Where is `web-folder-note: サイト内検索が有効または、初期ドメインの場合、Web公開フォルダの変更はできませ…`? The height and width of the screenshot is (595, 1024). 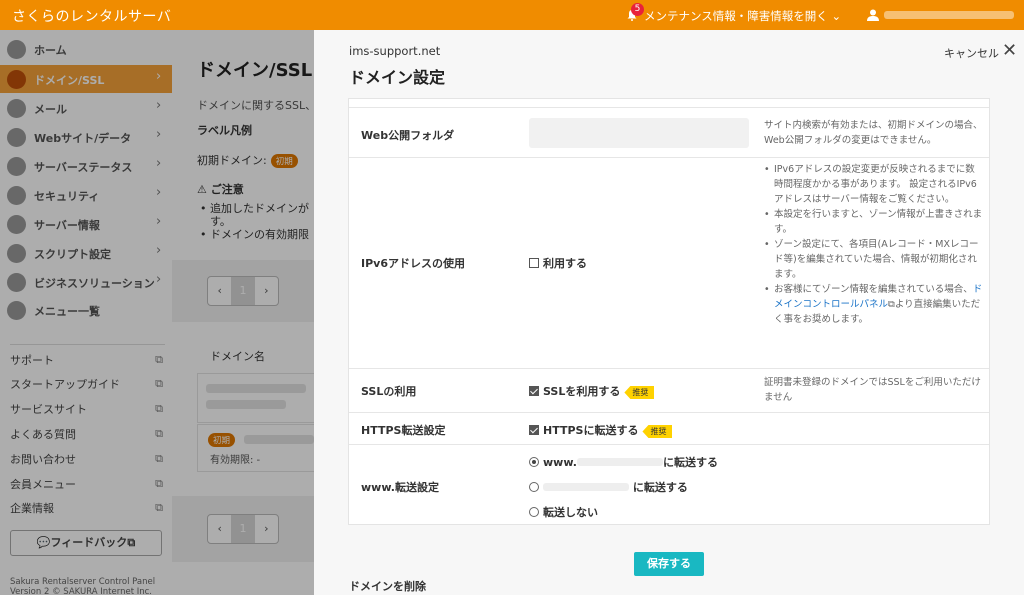
web-folder-note: サイト内検索が有効または、初期ドメインの場合、Web公開フォルダの変更はできませ… is located at coordinates (873, 133).